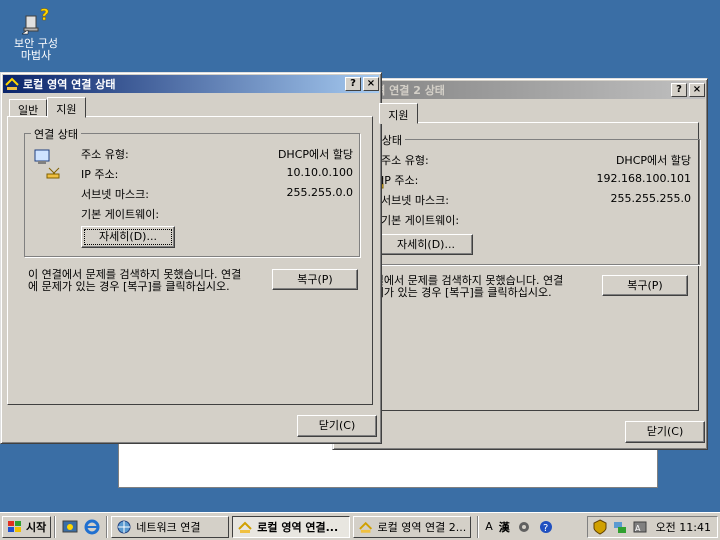 The height and width of the screenshot is (540, 720). I want to click on group-title: 연결 상태, so click(56, 134).